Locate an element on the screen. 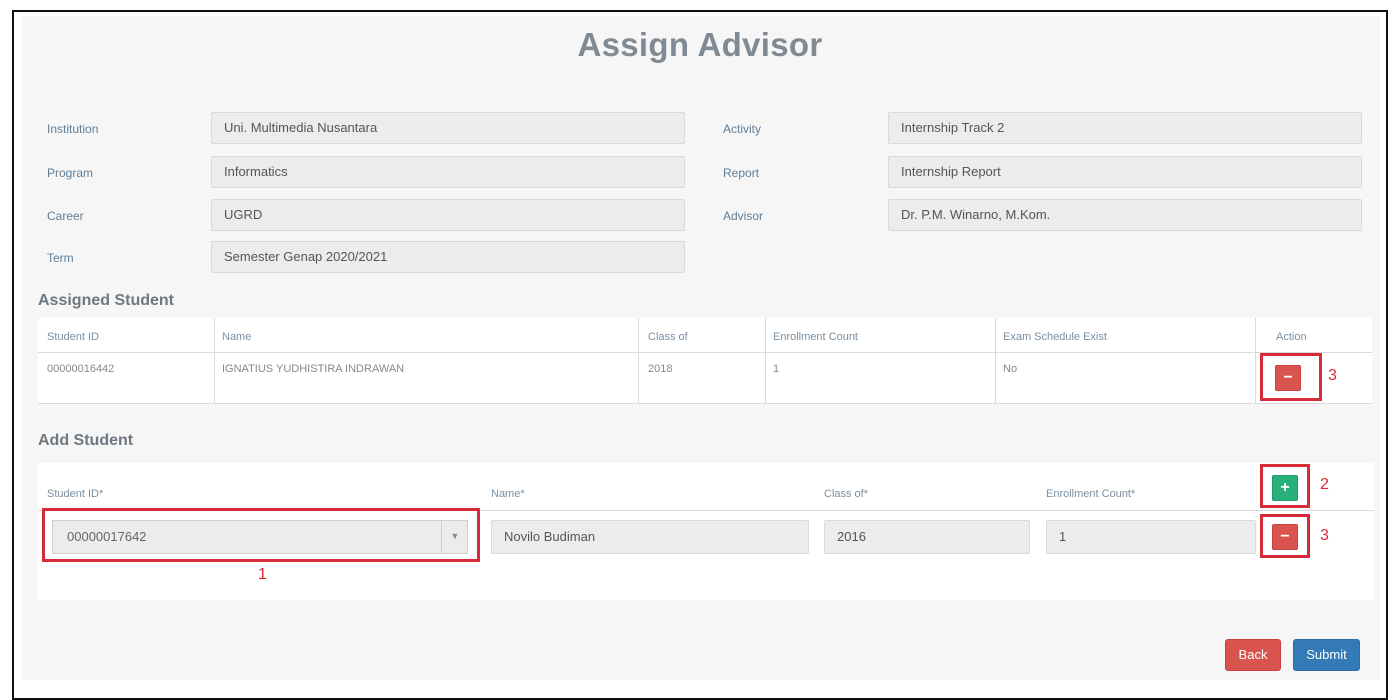  program-label: Program is located at coordinates (70, 173).